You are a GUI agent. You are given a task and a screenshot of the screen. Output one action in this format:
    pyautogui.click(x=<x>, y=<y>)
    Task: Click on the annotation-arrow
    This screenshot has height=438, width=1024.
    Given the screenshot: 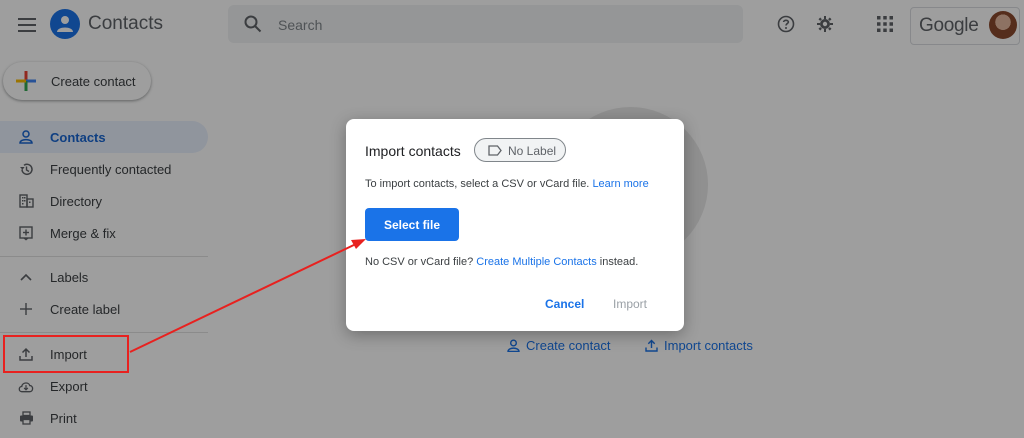 What is the action you would take?
    pyautogui.click(x=247, y=296)
    